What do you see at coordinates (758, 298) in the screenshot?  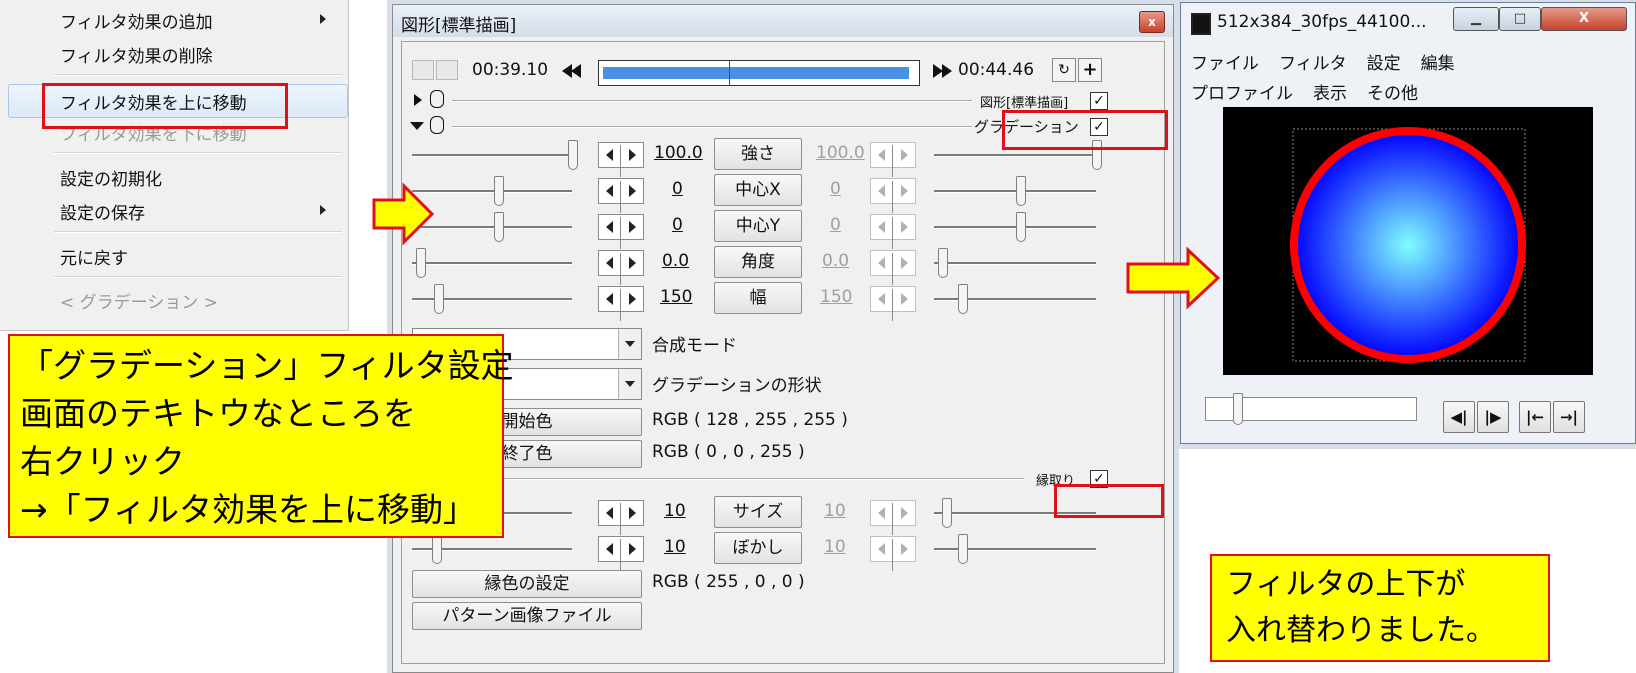 I see `param-button-width: 幅` at bounding box center [758, 298].